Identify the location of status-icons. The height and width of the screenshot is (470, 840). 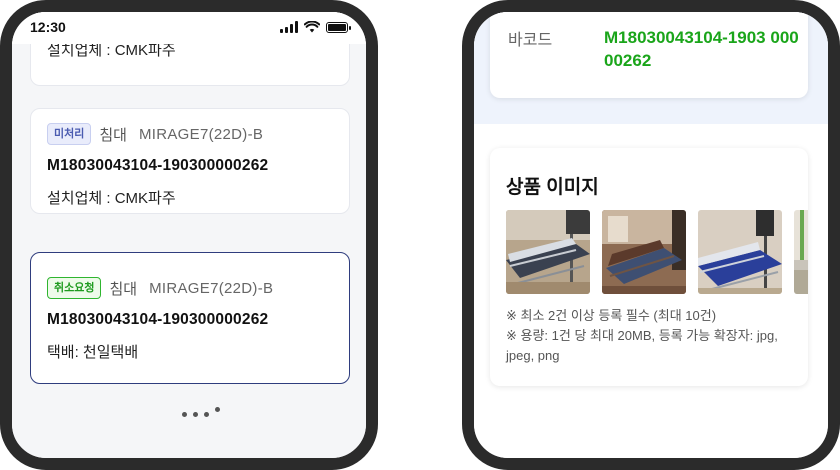
(315, 27).